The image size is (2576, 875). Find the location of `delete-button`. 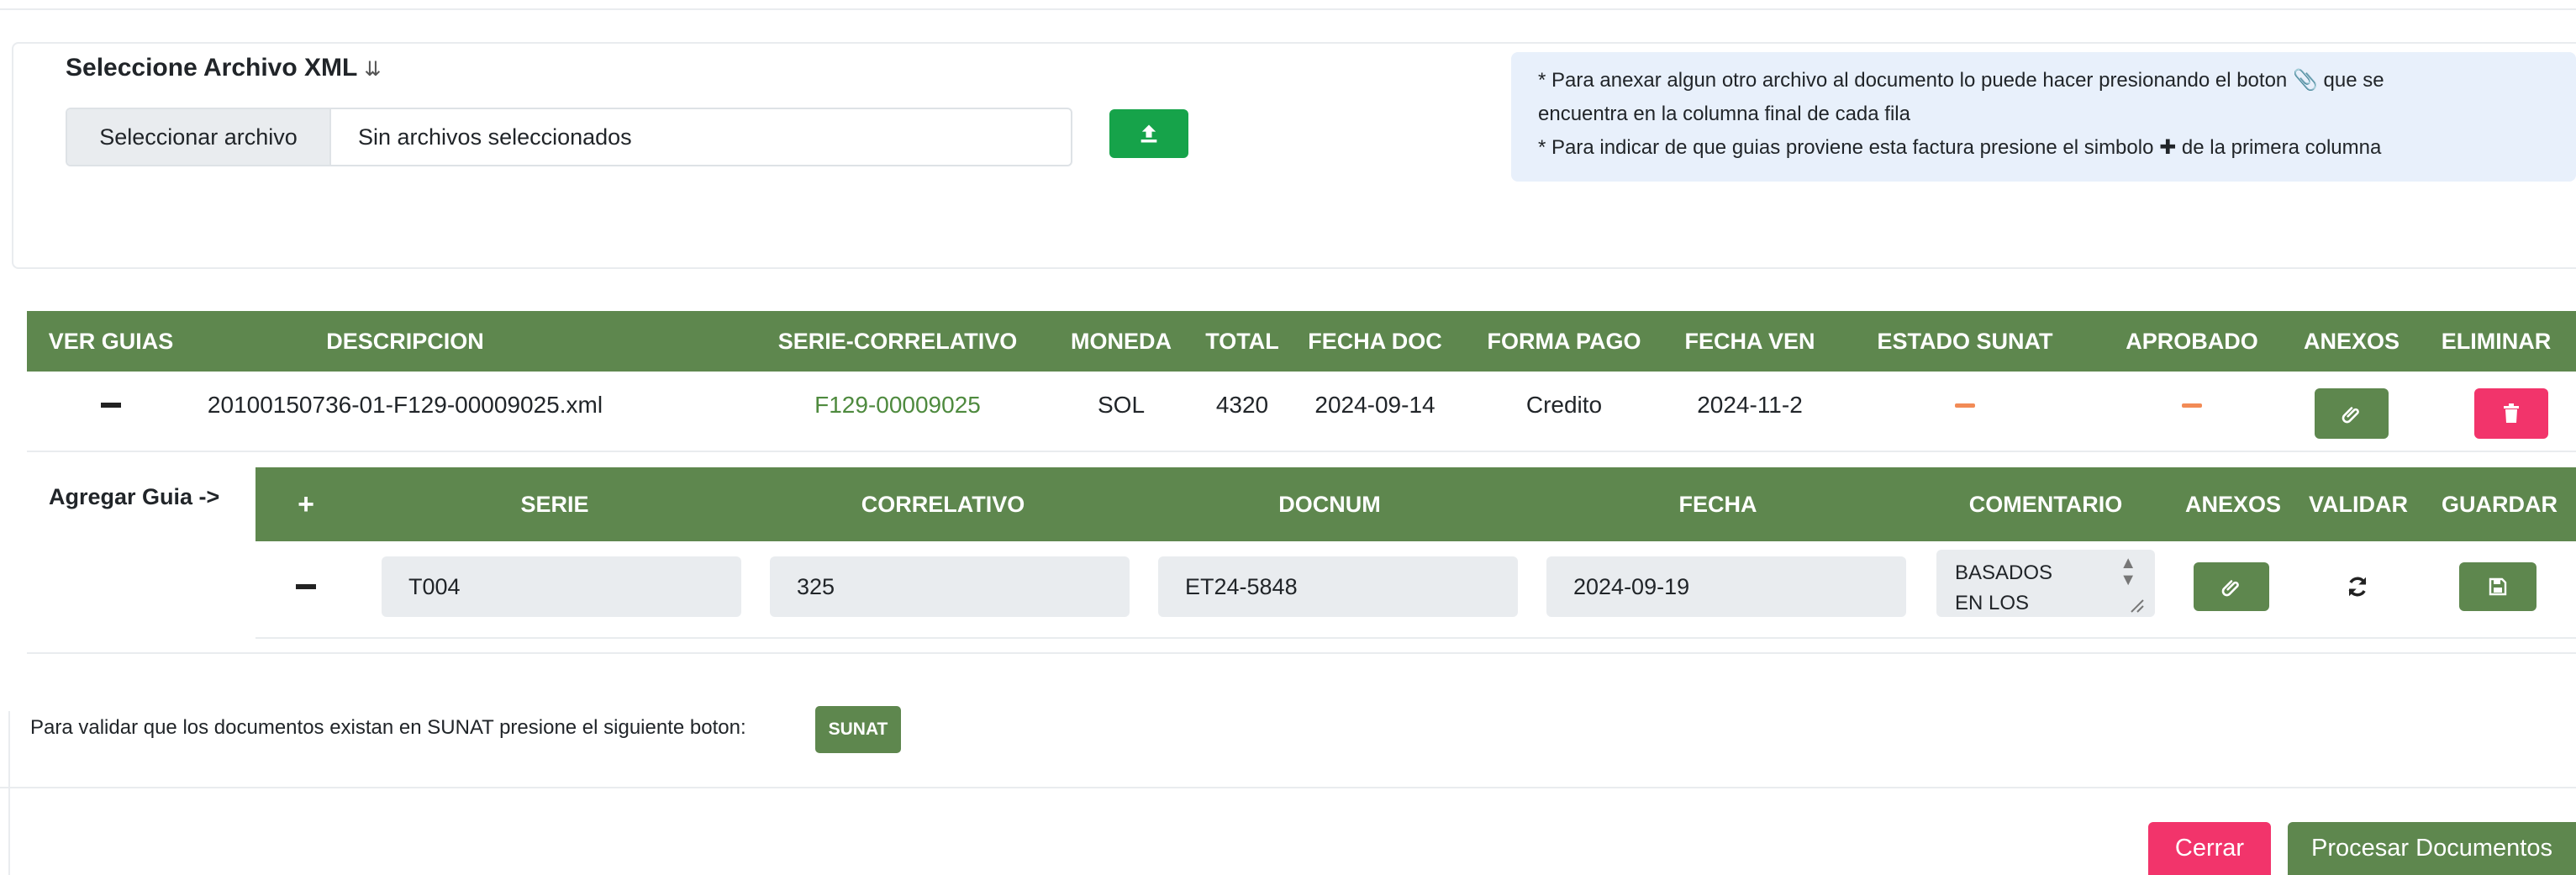

delete-button is located at coordinates (2511, 413).